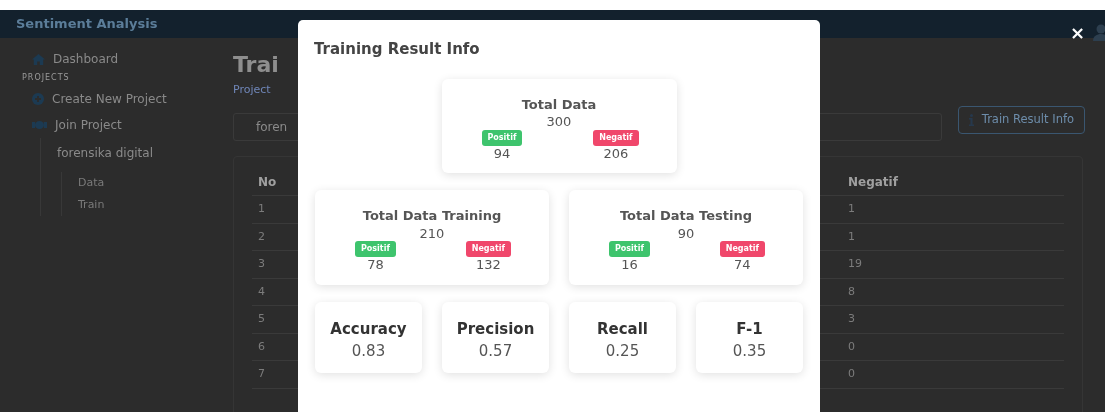  What do you see at coordinates (1077, 33) in the screenshot?
I see `close-button: ×` at bounding box center [1077, 33].